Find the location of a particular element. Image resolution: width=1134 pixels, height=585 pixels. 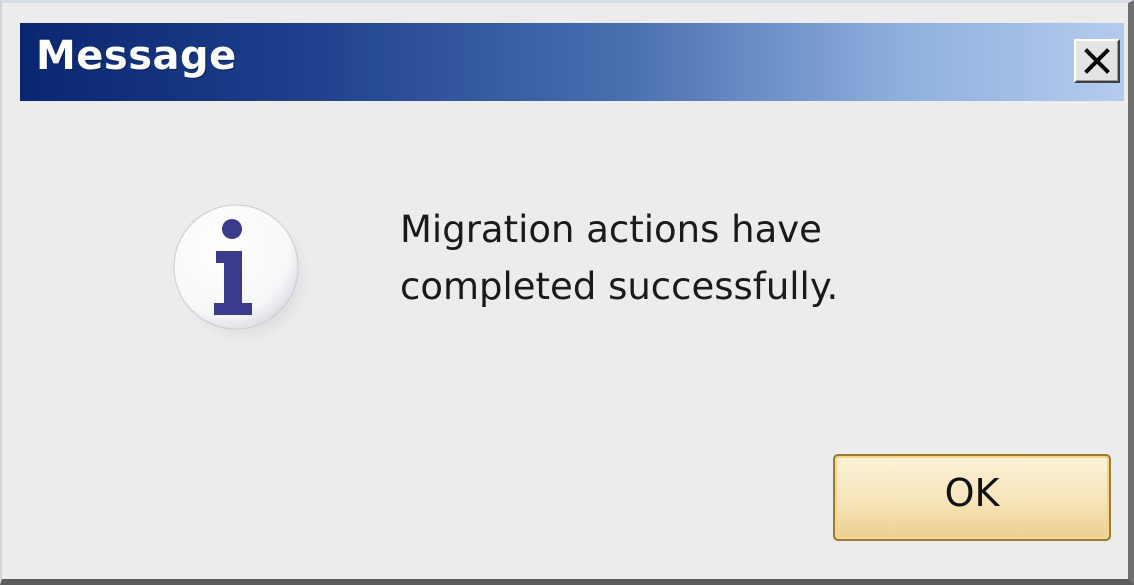

message-line: completed successfully. is located at coordinates (619, 286).